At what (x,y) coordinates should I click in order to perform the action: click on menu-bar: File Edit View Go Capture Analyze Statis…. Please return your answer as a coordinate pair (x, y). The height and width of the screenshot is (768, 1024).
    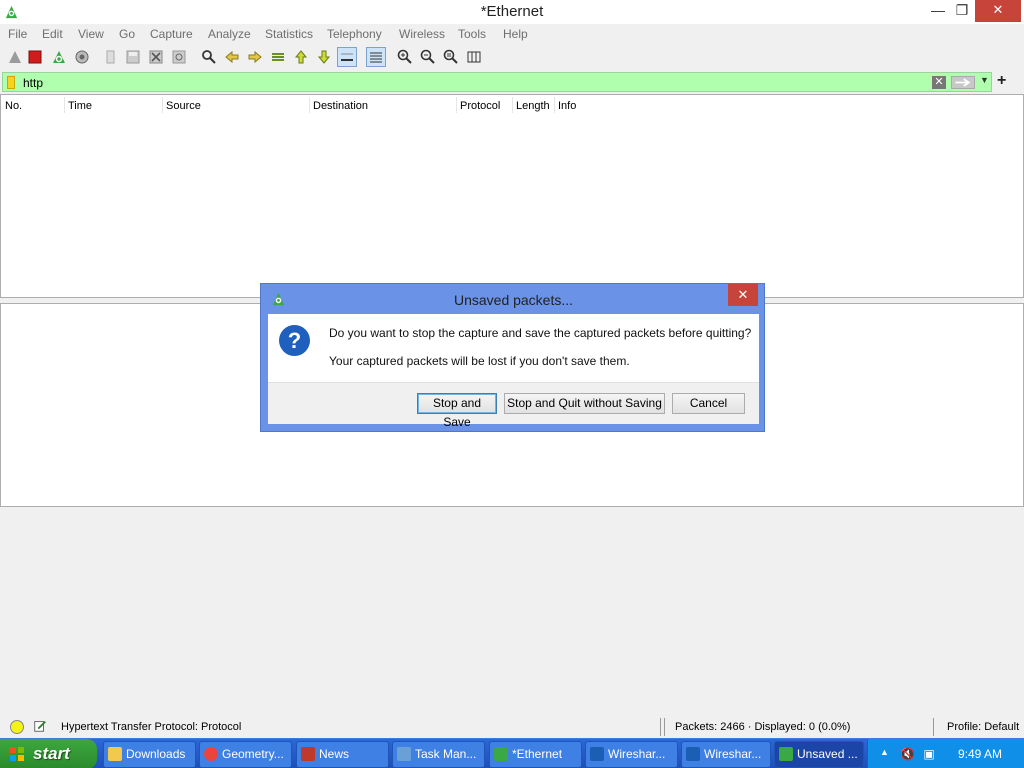
    Looking at the image, I should click on (512, 34).